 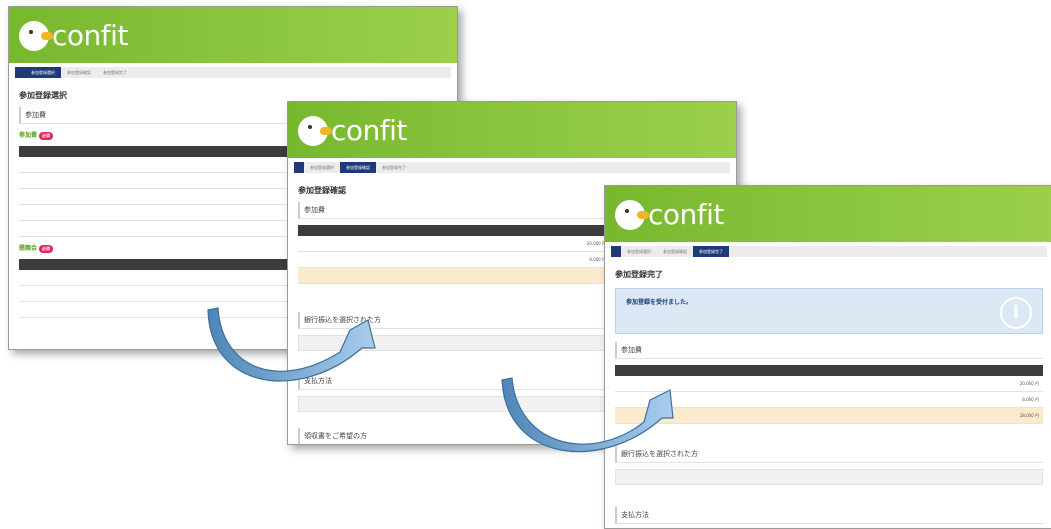 I want to click on page-title: 参加登録完了, so click(x=639, y=274).